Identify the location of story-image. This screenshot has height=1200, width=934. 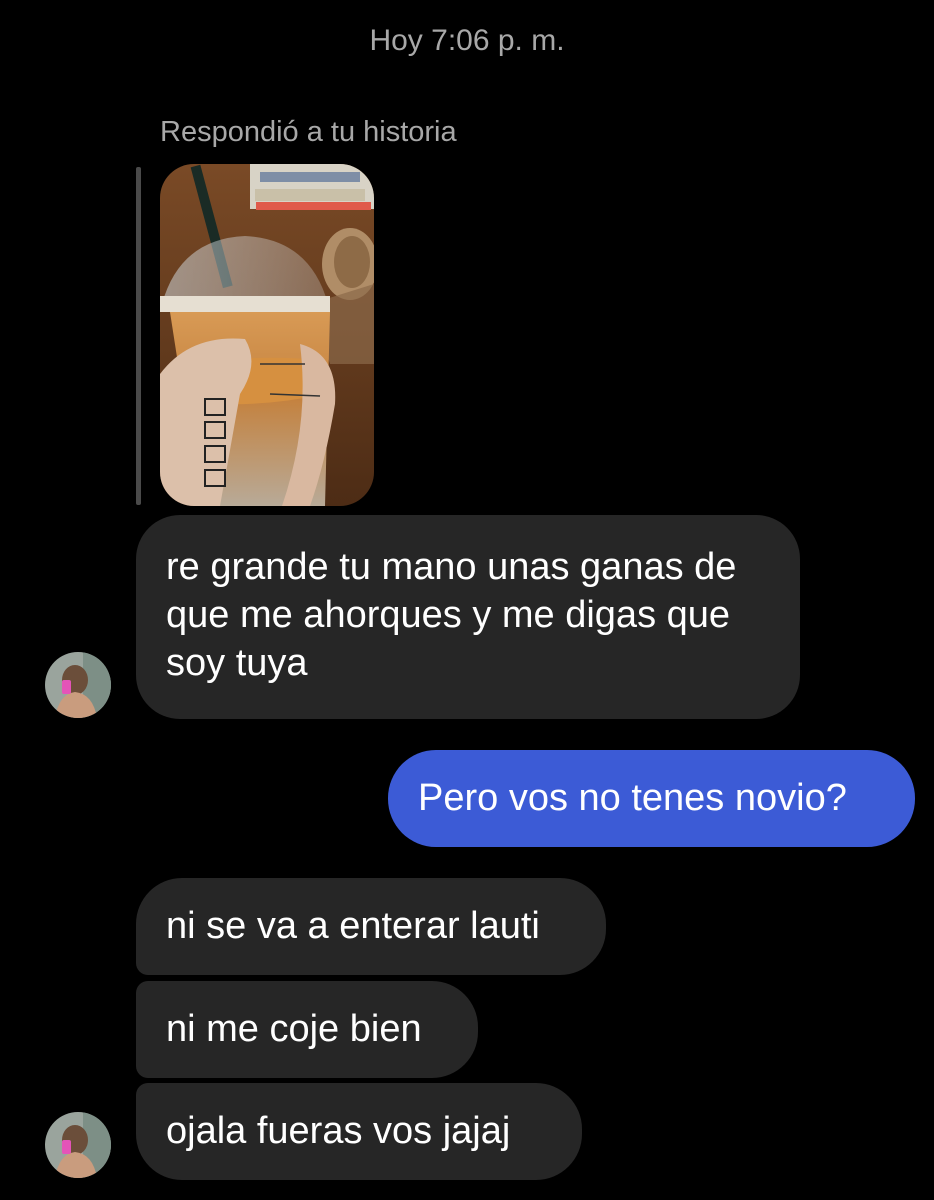
(267, 335).